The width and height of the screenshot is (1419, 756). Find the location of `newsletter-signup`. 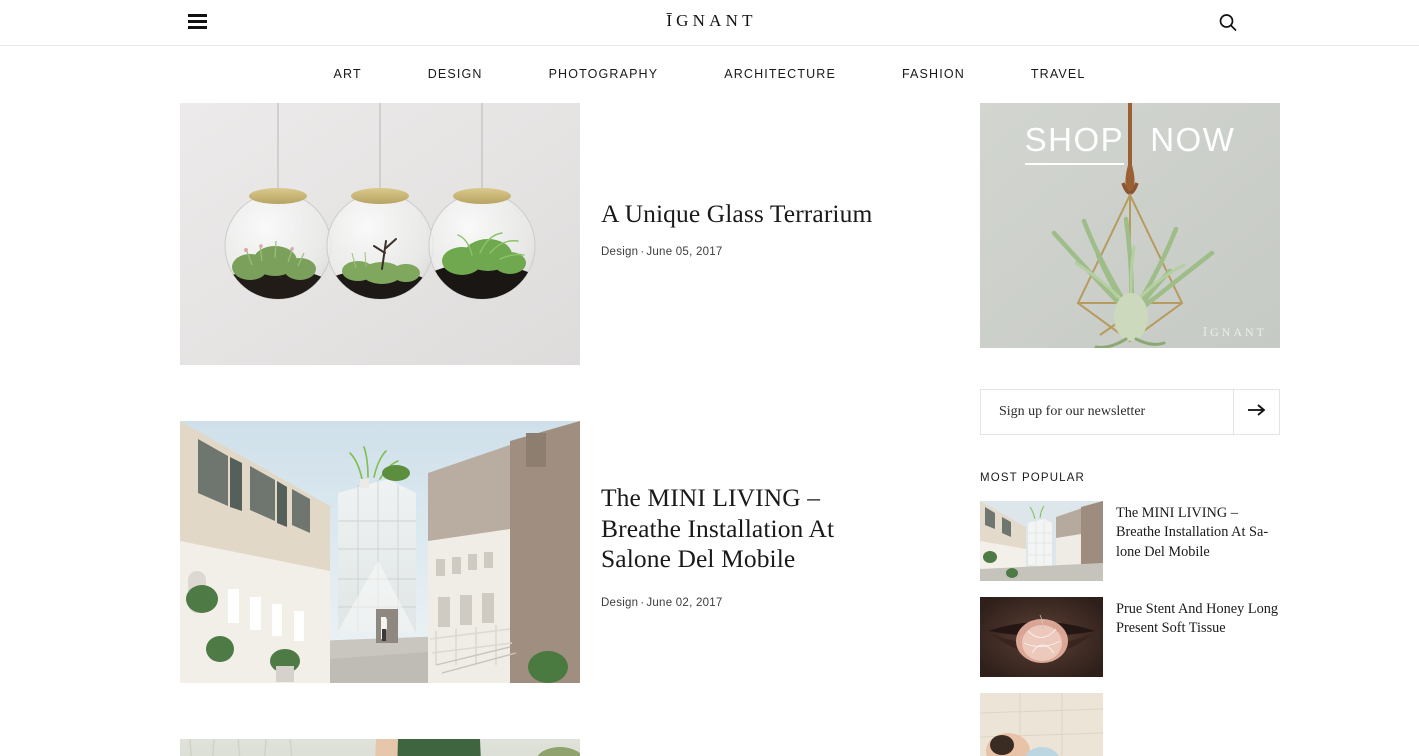

newsletter-signup is located at coordinates (1130, 412).